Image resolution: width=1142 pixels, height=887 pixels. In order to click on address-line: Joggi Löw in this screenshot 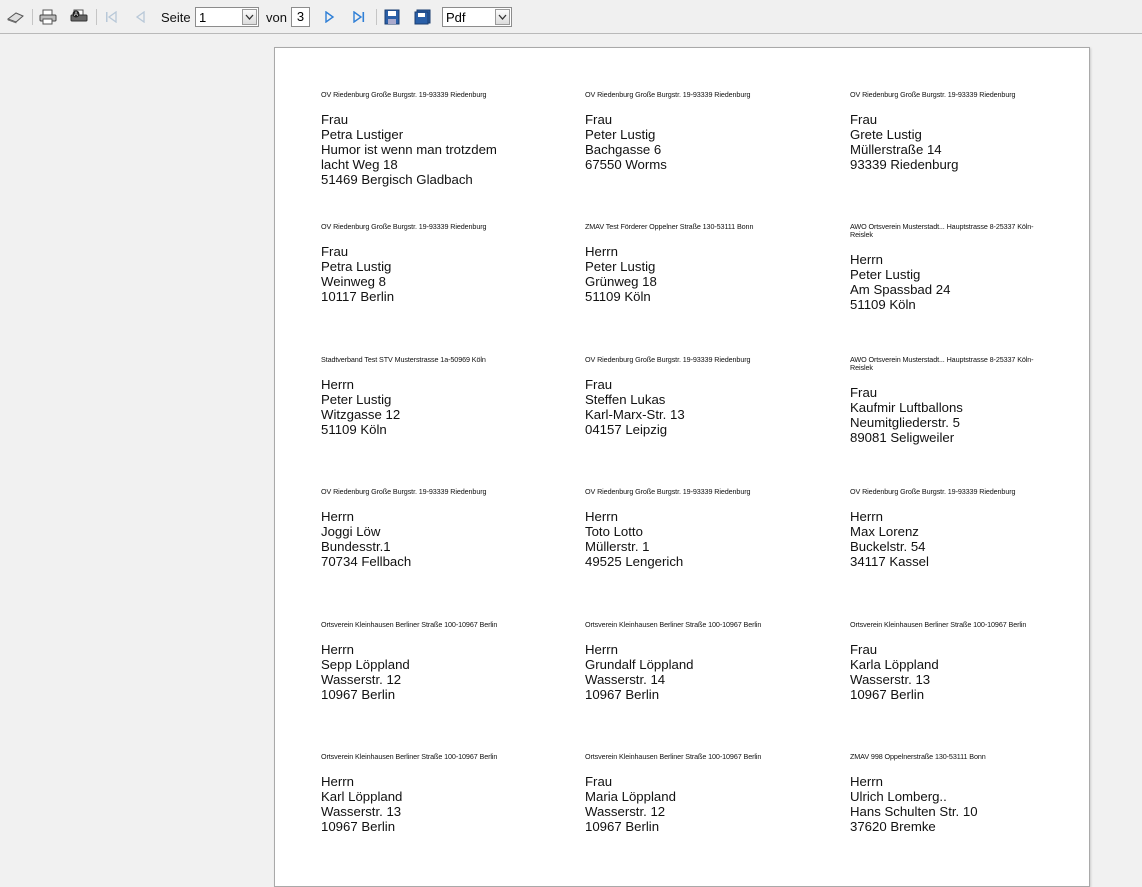, I will do `click(351, 531)`.